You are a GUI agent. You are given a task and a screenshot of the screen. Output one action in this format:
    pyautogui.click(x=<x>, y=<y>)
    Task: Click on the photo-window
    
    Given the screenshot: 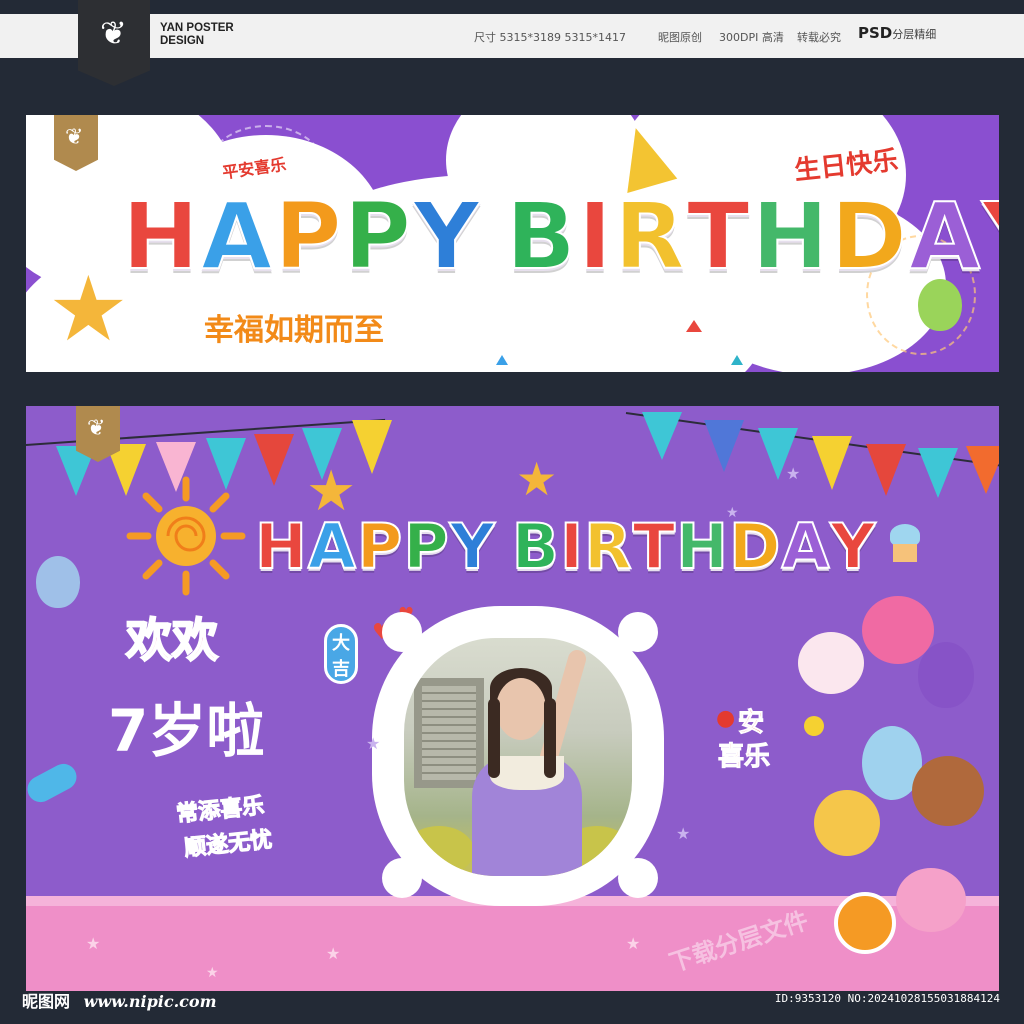 What is the action you would take?
    pyautogui.click(x=449, y=733)
    